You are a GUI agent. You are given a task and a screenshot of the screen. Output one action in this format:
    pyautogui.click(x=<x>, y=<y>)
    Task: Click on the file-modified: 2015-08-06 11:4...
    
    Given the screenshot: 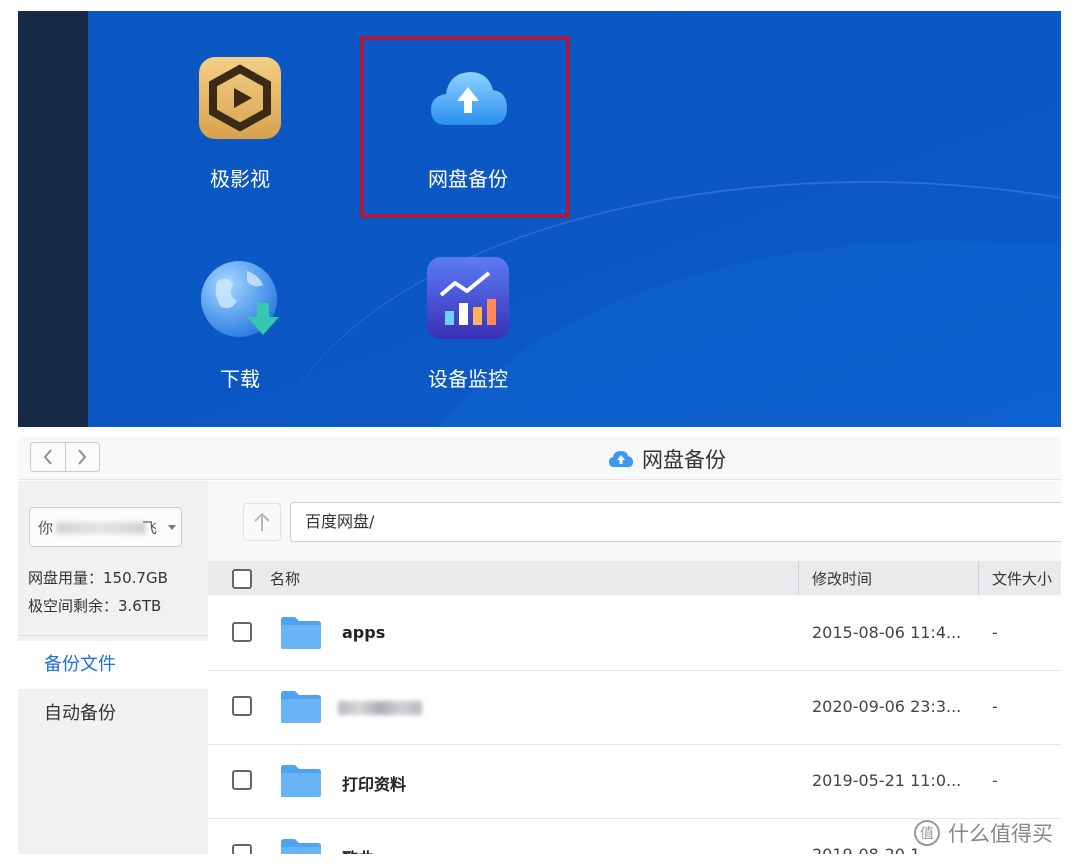 What is the action you would take?
    pyautogui.click(x=887, y=632)
    